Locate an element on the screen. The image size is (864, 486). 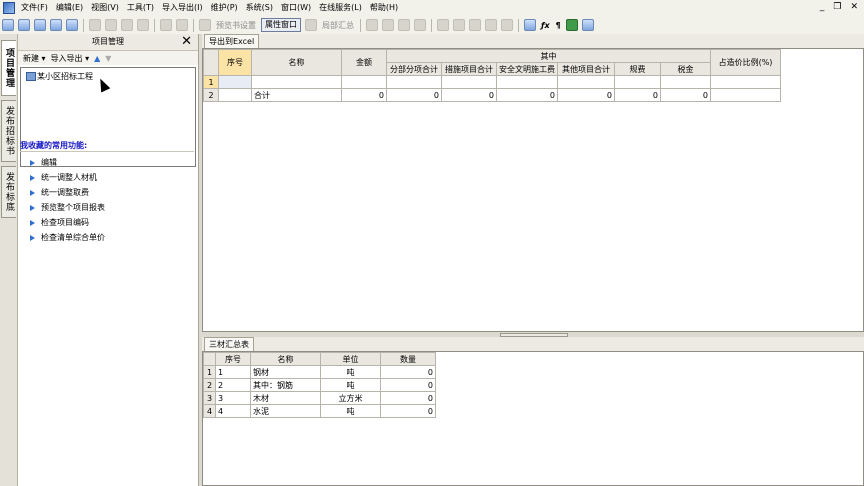
fav-item: 检查项目编码 is located at coordinates (59, 222).